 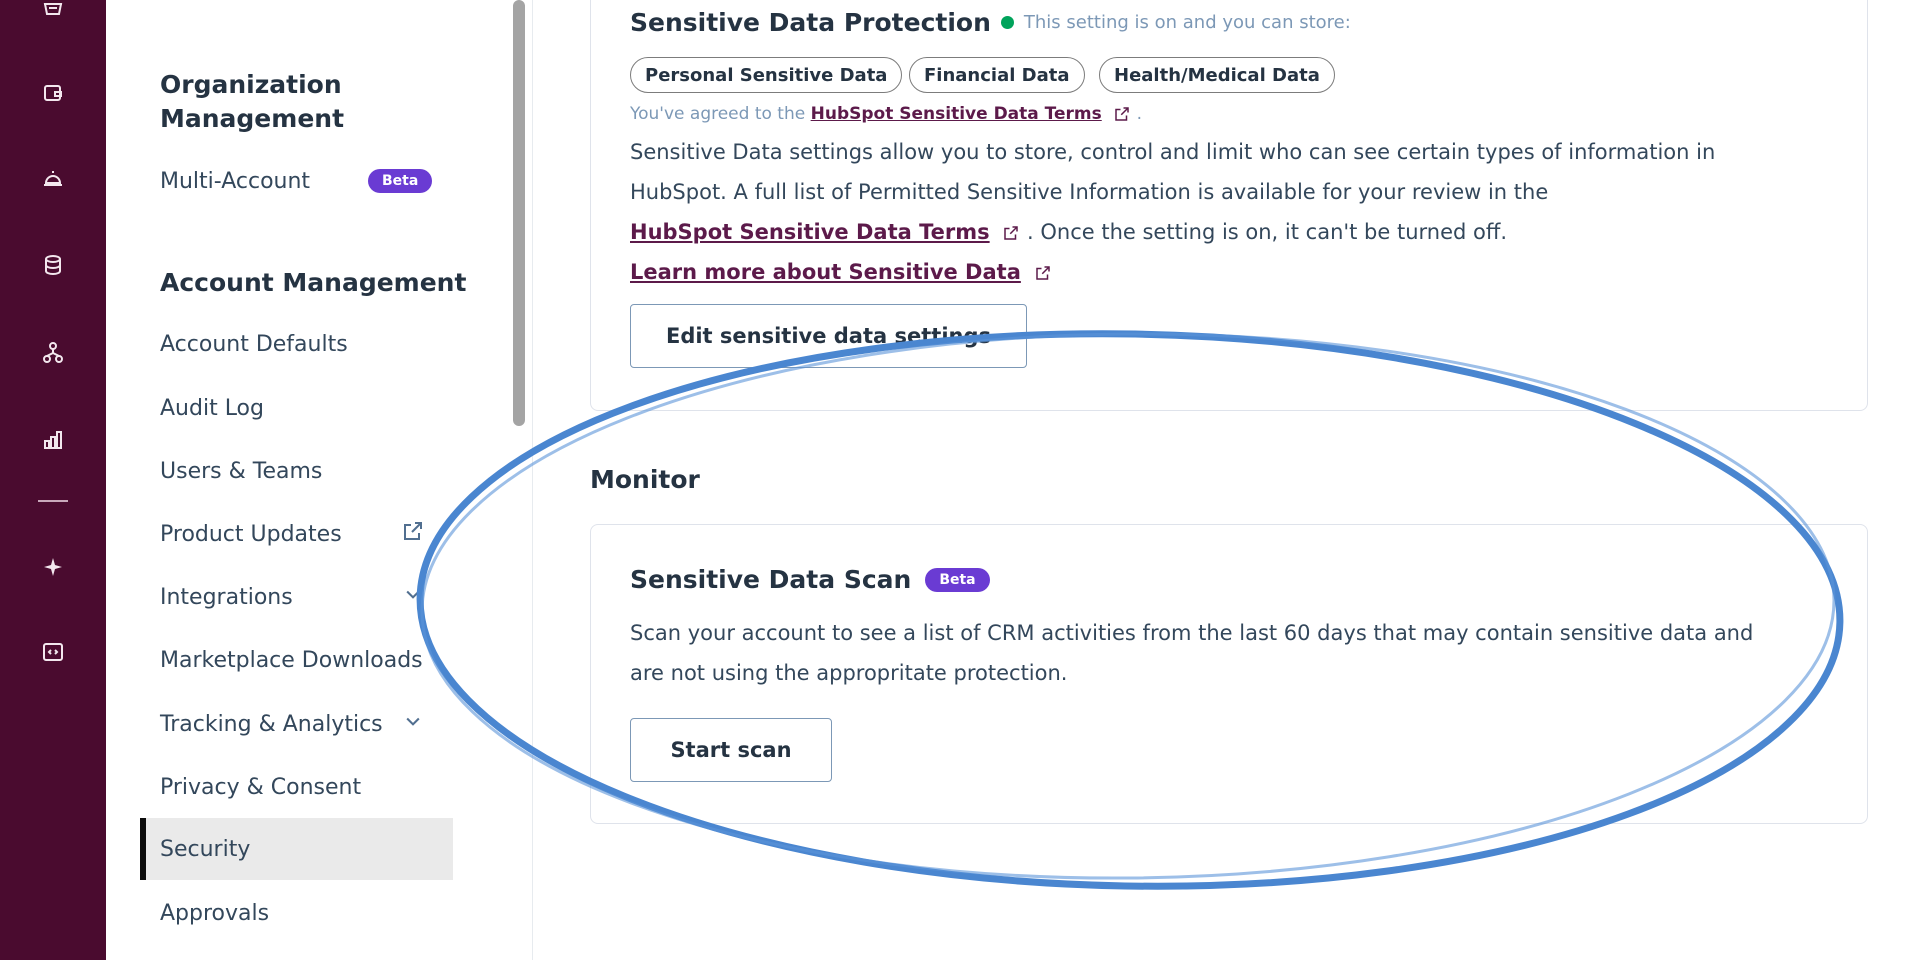 I want to click on sidebar-item-label: Product Updates, so click(x=251, y=534).